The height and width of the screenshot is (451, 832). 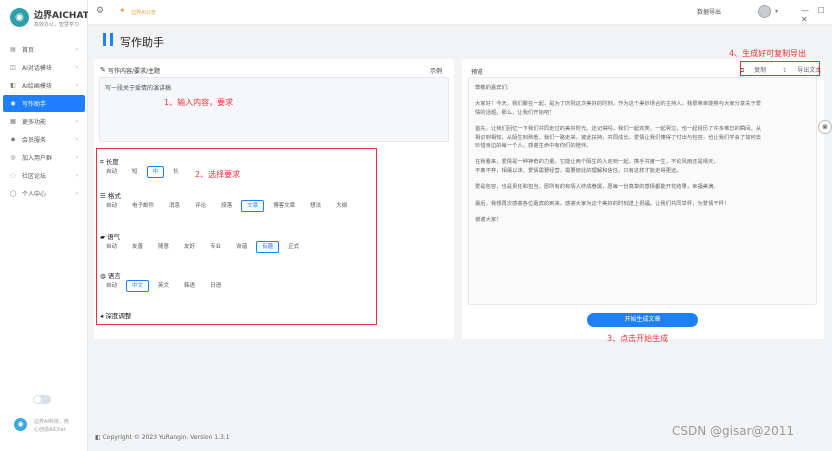 I want to click on page-header: 写作助手, so click(x=250, y=41).